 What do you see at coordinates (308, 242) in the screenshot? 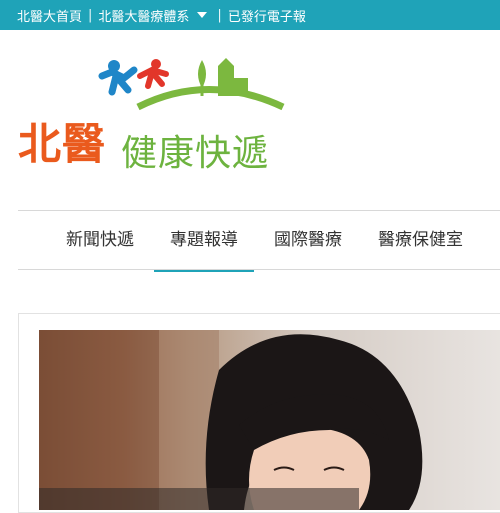
I see `nav-item-international-medicine: 國際醫療` at bounding box center [308, 242].